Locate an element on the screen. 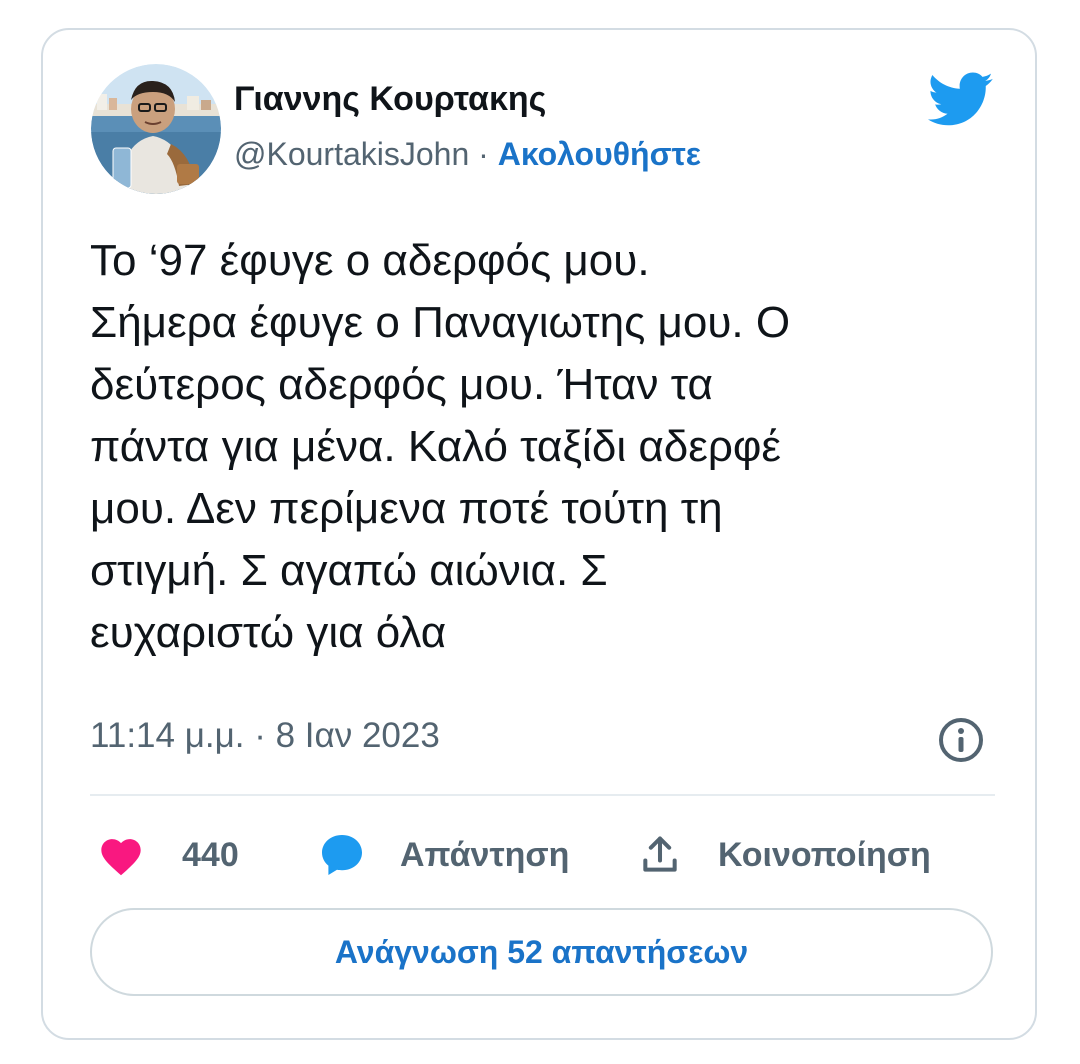 This screenshot has height=1064, width=1080. author-display-name: Γιαννης Κουρτακης is located at coordinates (390, 99).